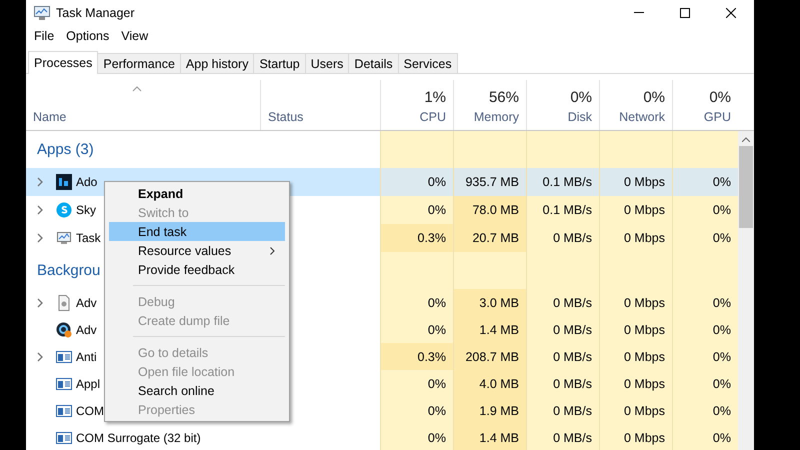 Image resolution: width=800 pixels, height=450 pixels. What do you see at coordinates (88, 383) in the screenshot?
I see `process-name: Appl` at bounding box center [88, 383].